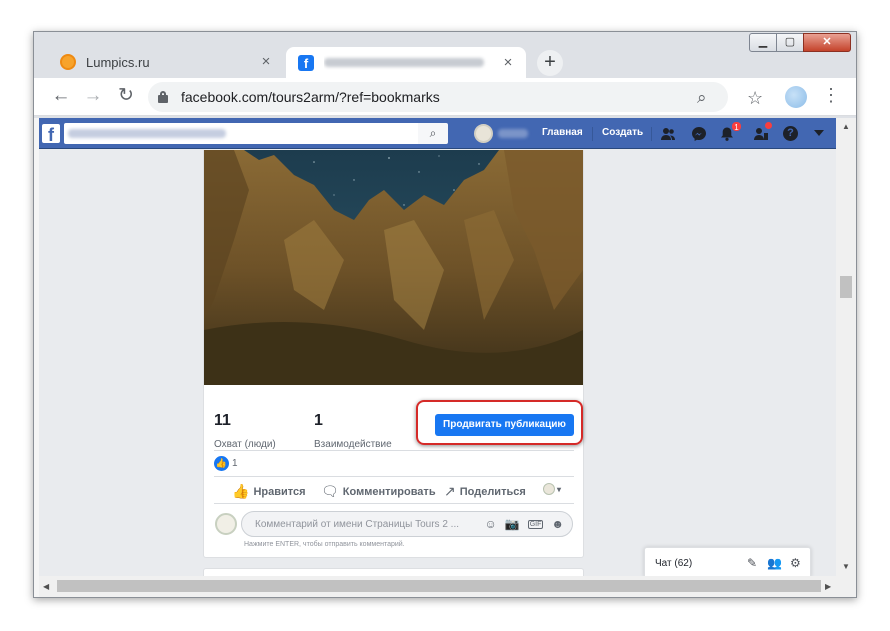 This screenshot has width=890, height=631. What do you see at coordinates (827, 42) in the screenshot?
I see `window-close-button: ✕` at bounding box center [827, 42].